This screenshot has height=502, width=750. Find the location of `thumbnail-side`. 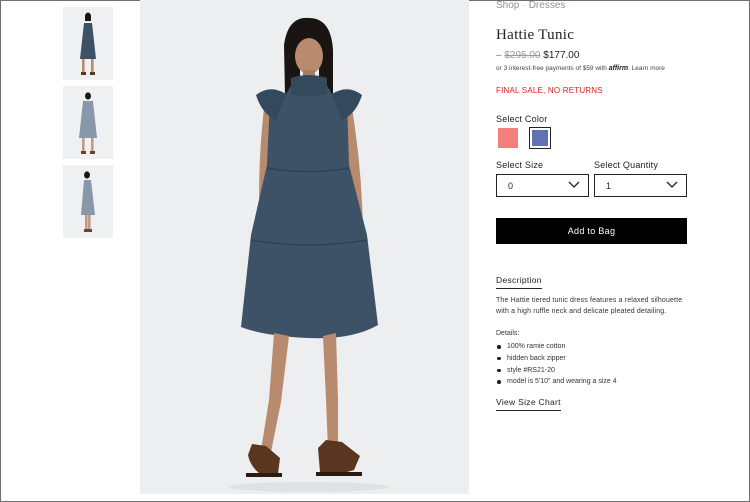

thumbnail-side is located at coordinates (88, 201).